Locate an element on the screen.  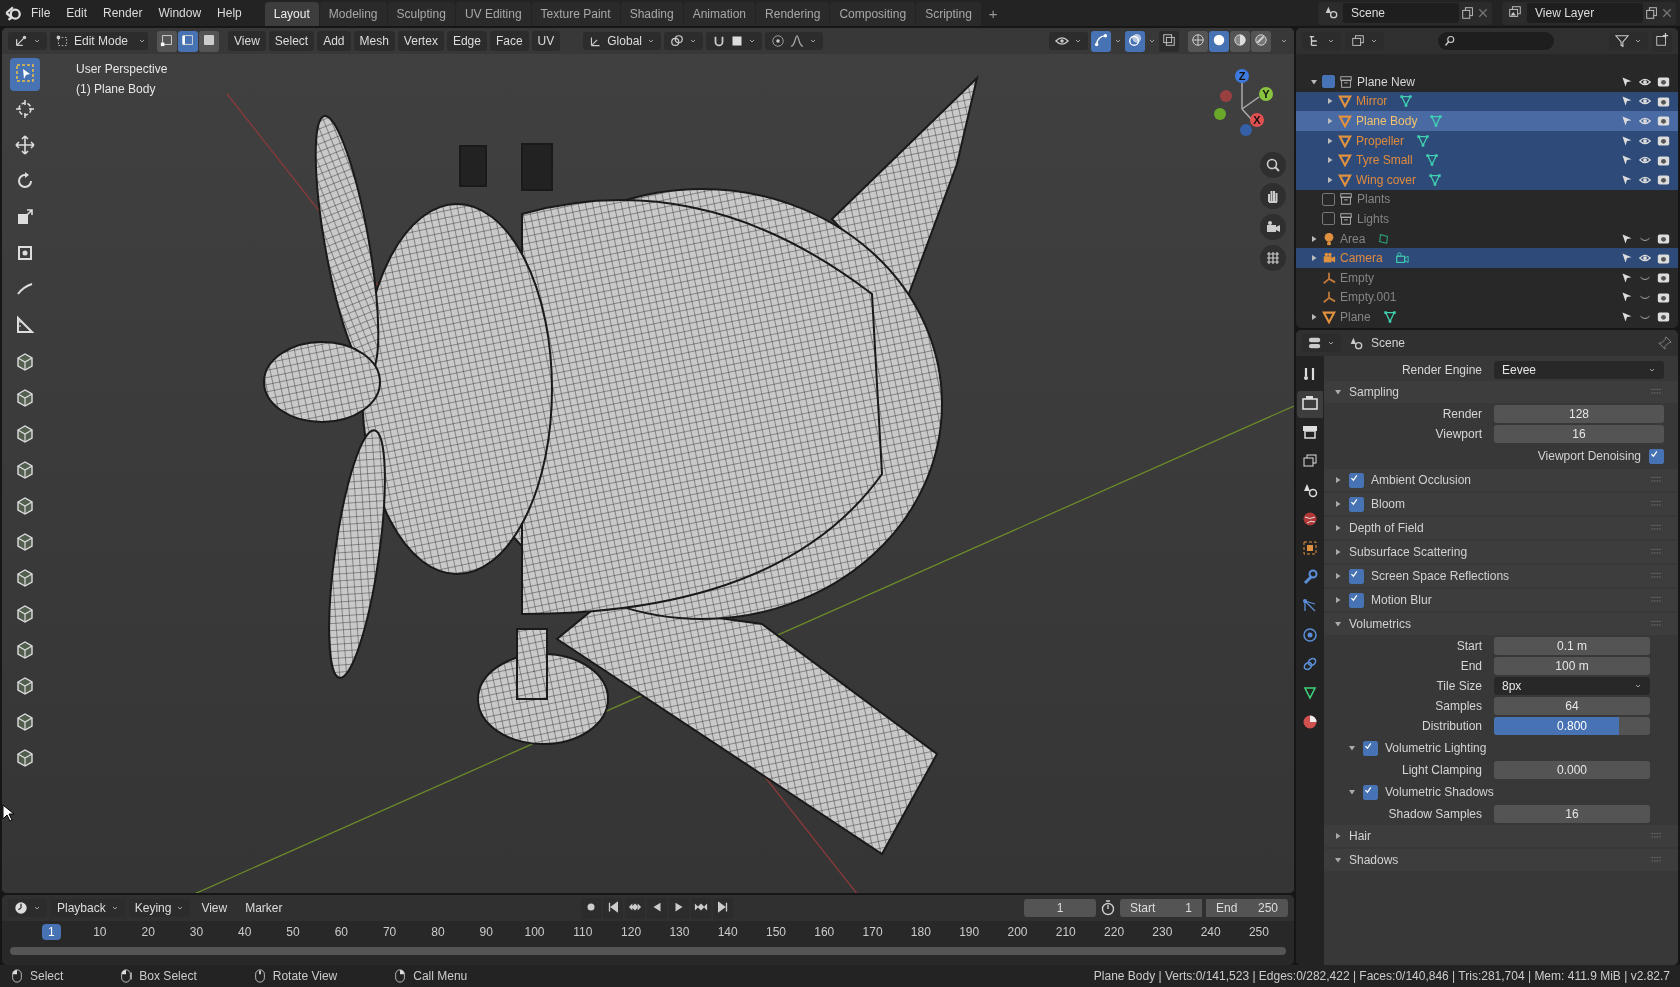
panel-title: Volumetric Lighting is located at coordinates (1436, 748).